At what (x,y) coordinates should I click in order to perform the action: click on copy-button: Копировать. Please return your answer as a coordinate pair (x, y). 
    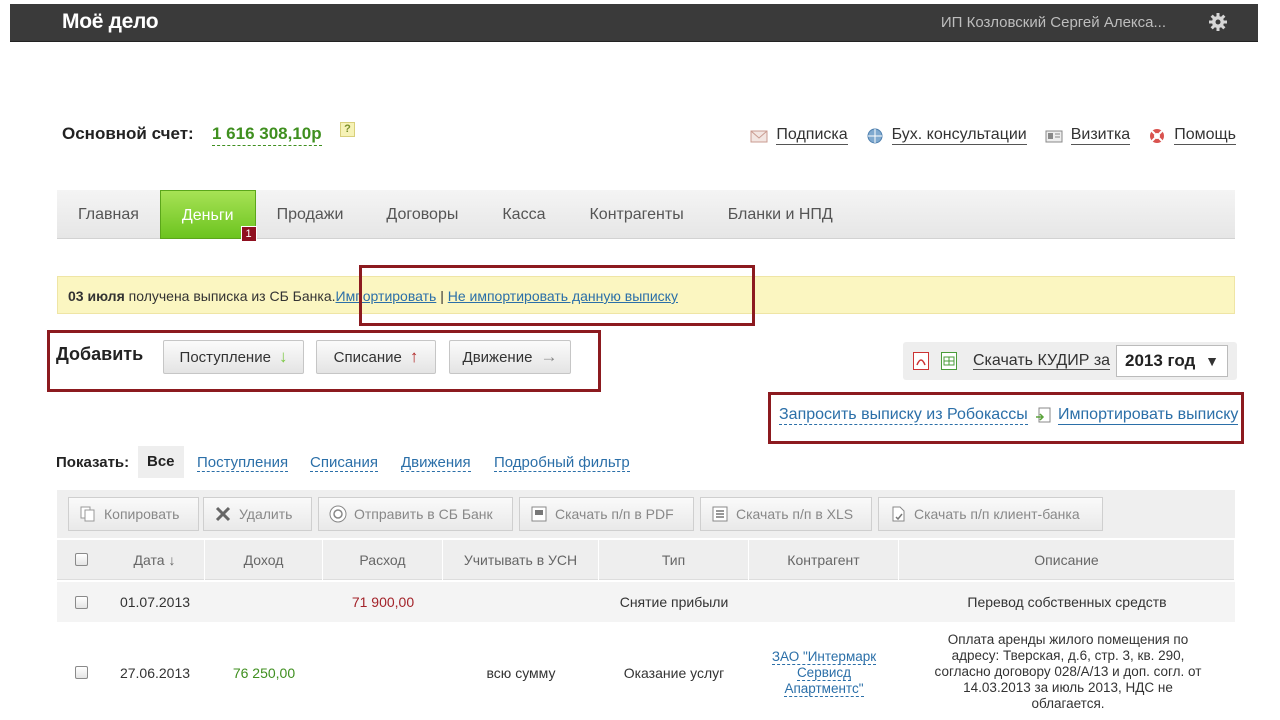
    Looking at the image, I should click on (133, 514).